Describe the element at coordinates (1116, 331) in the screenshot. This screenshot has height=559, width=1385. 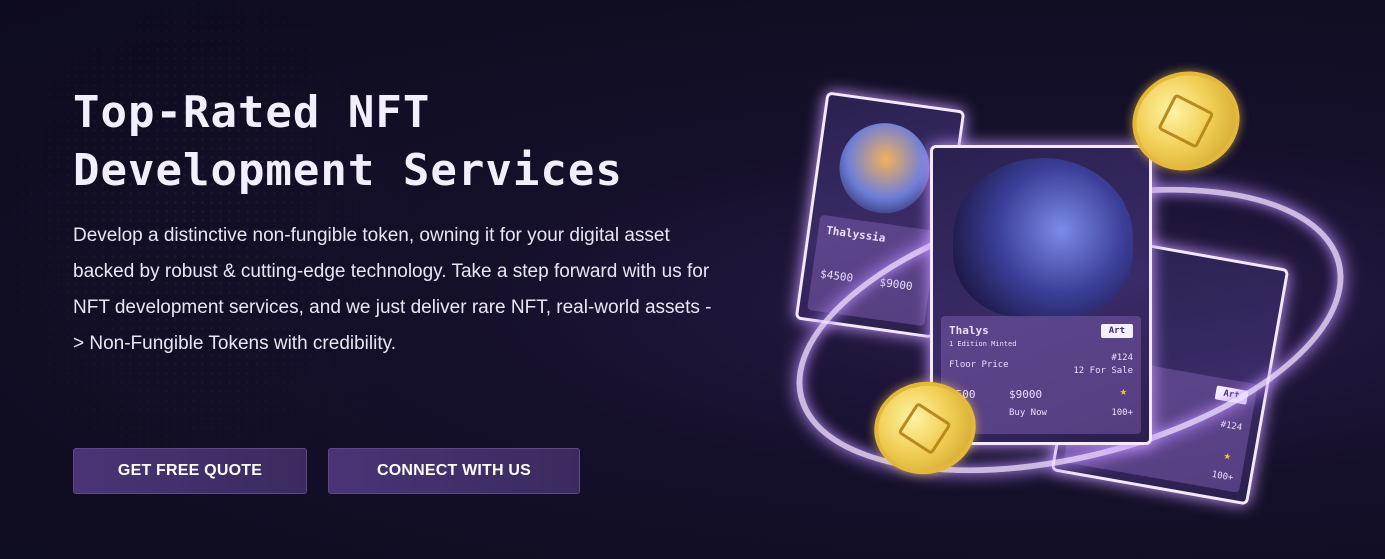
I see `card-tag: Art` at that location.